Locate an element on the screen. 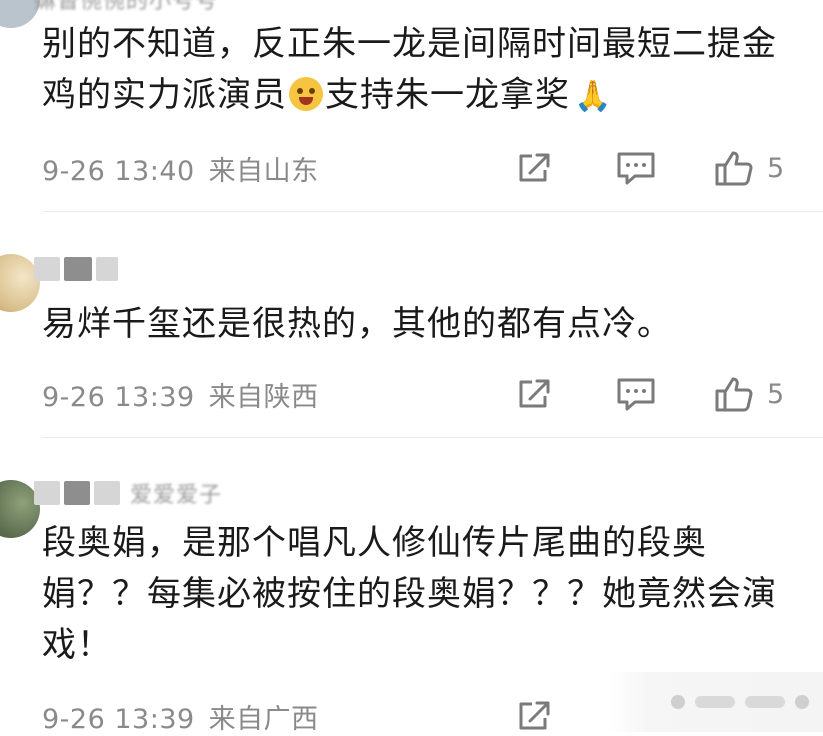 This screenshot has width=823, height=736. comment-meta: 9-26 13:39 来自广西 is located at coordinates (180, 716).